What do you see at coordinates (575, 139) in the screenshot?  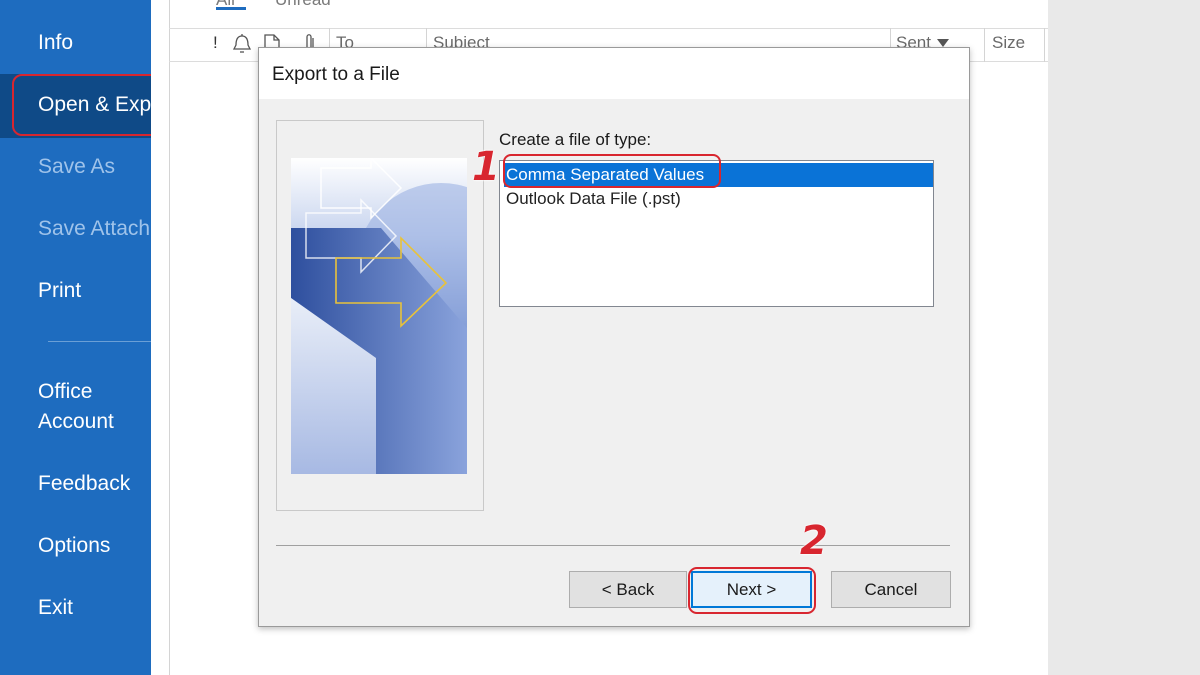 I see `file-type-label: Create a file of type:` at bounding box center [575, 139].